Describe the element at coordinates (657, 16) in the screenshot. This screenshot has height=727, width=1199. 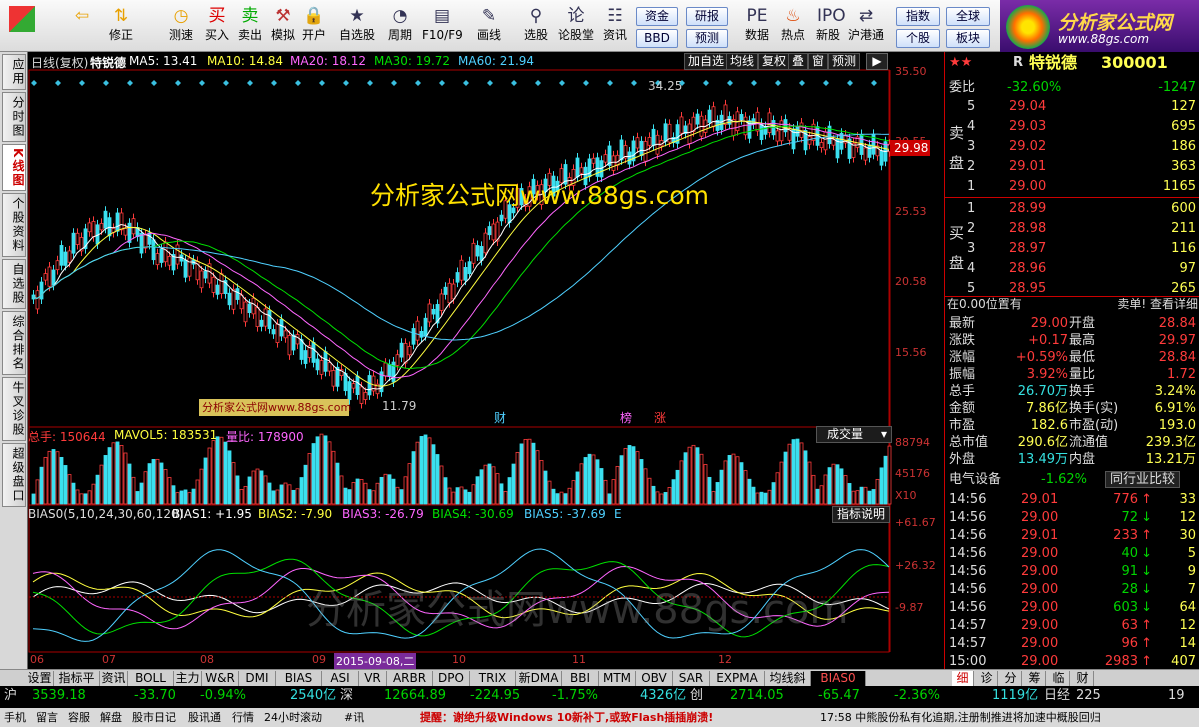
I see `fund-button: 资金` at that location.